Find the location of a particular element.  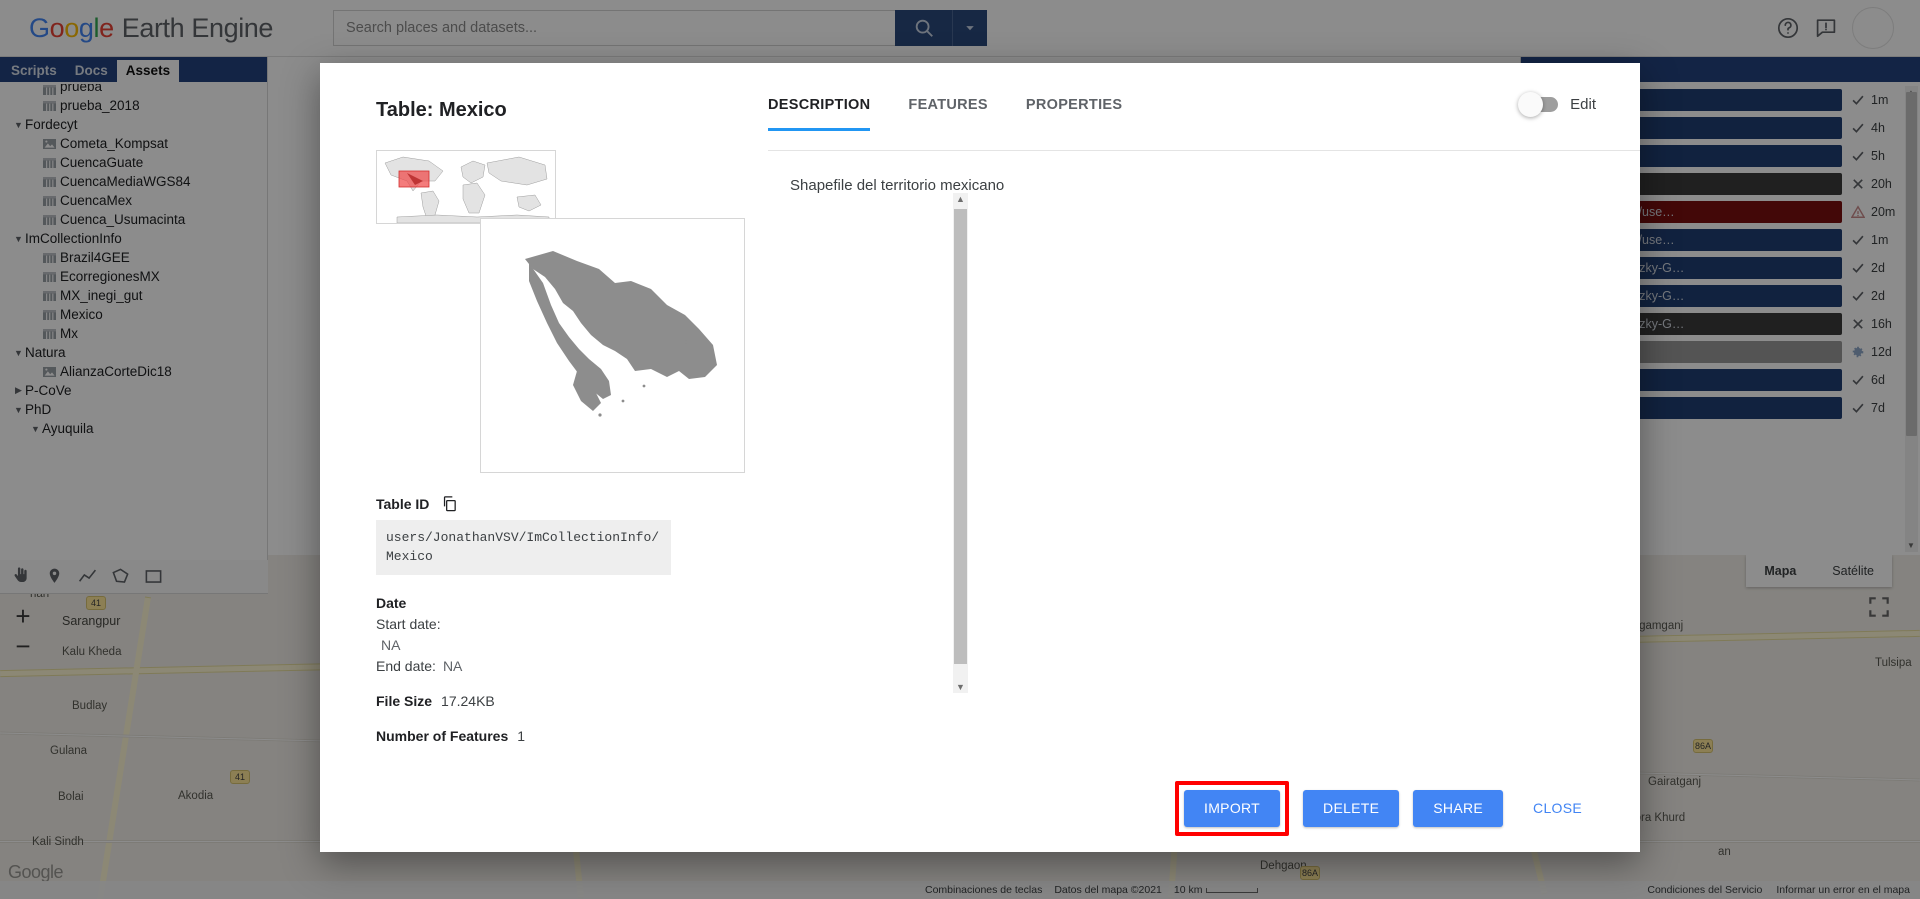

table-id-header: Table ID is located at coordinates (541, 503).